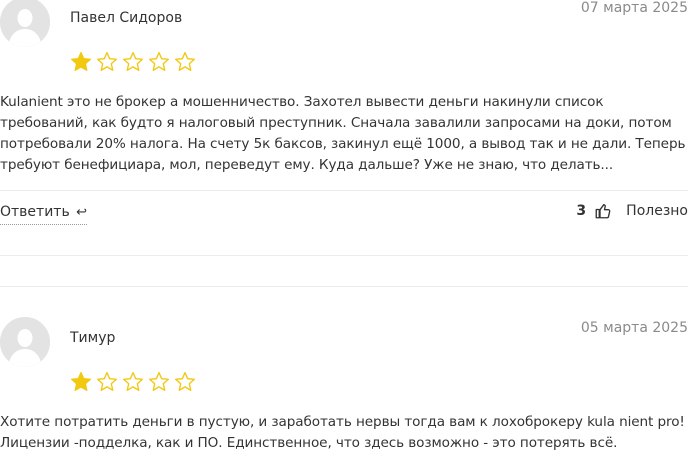 This screenshot has height=467, width=691. What do you see at coordinates (93, 338) in the screenshot?
I see `review-author: Тимур` at bounding box center [93, 338].